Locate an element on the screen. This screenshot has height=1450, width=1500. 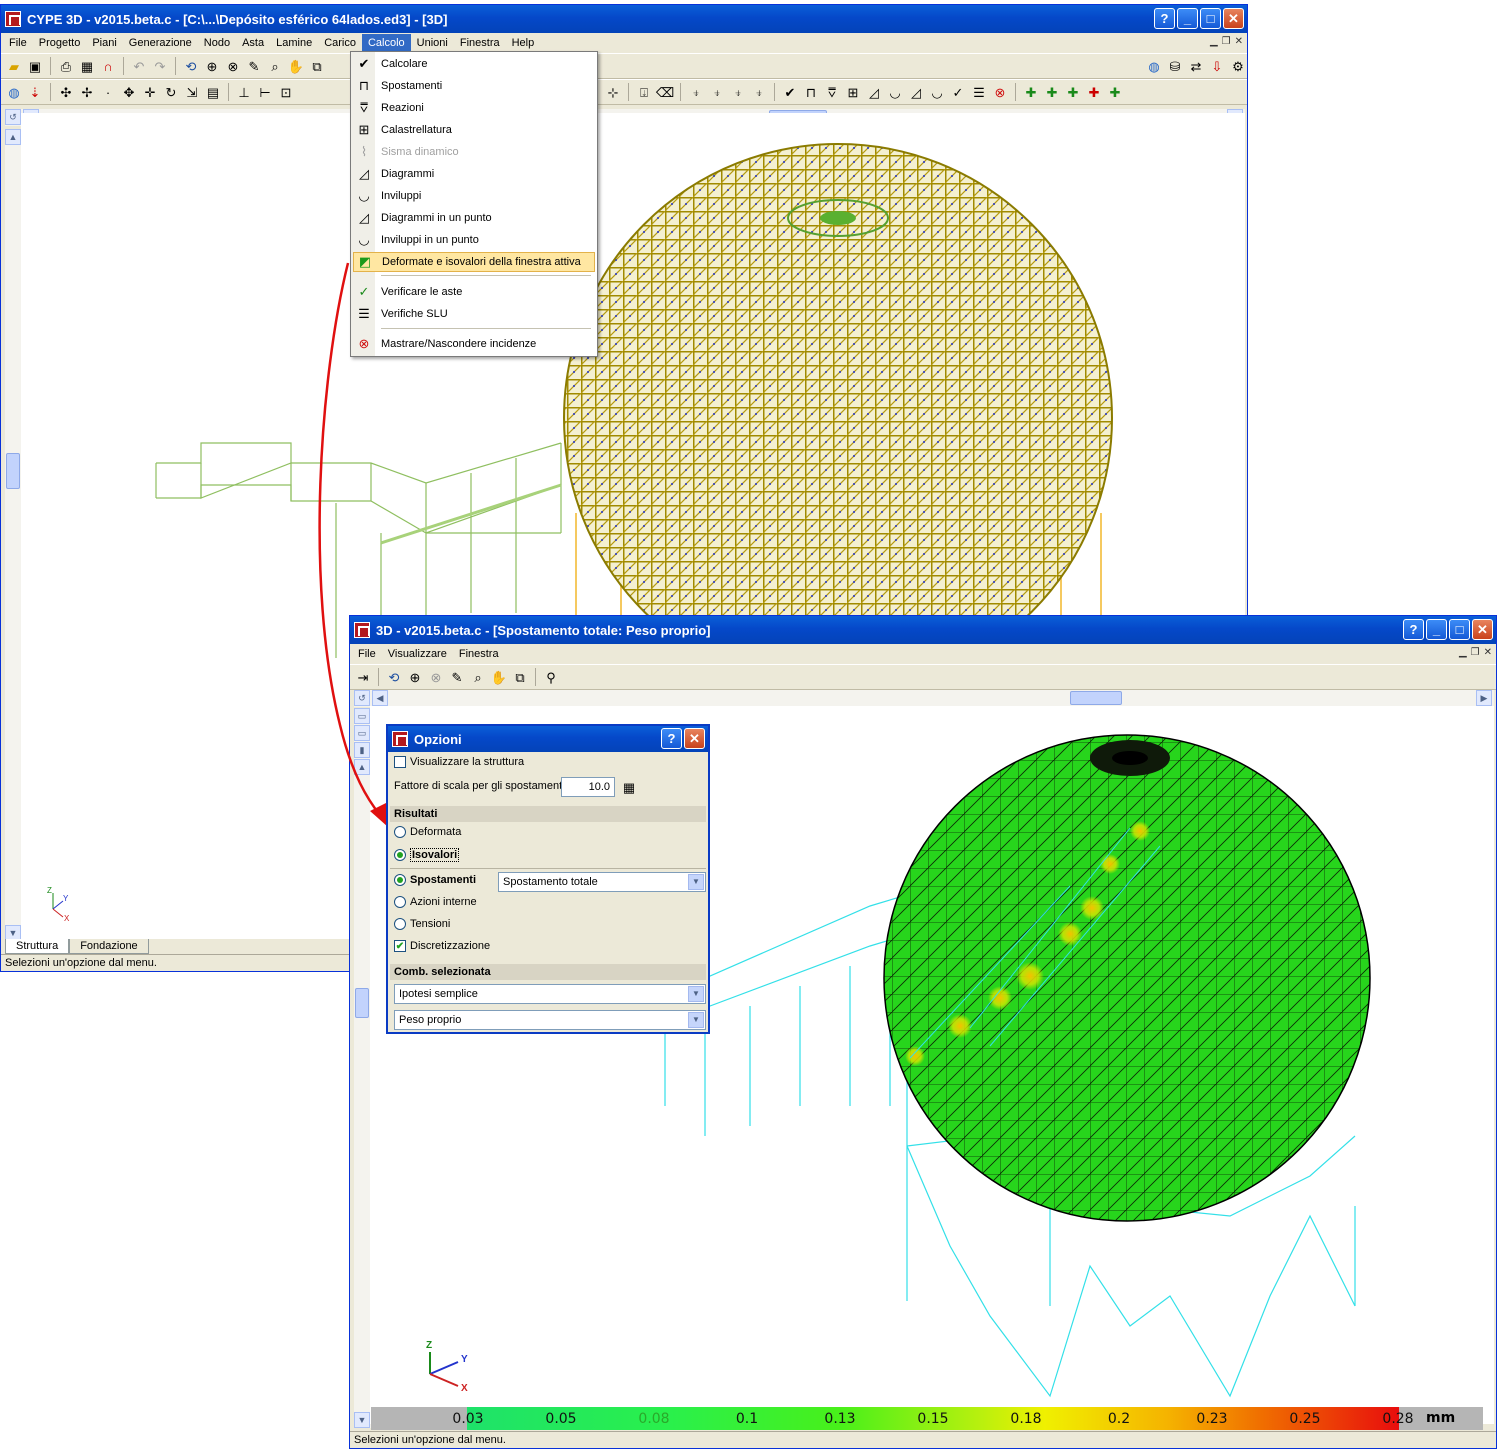
left-vscroll: ▲ ▼ is located at coordinates (13, 535).